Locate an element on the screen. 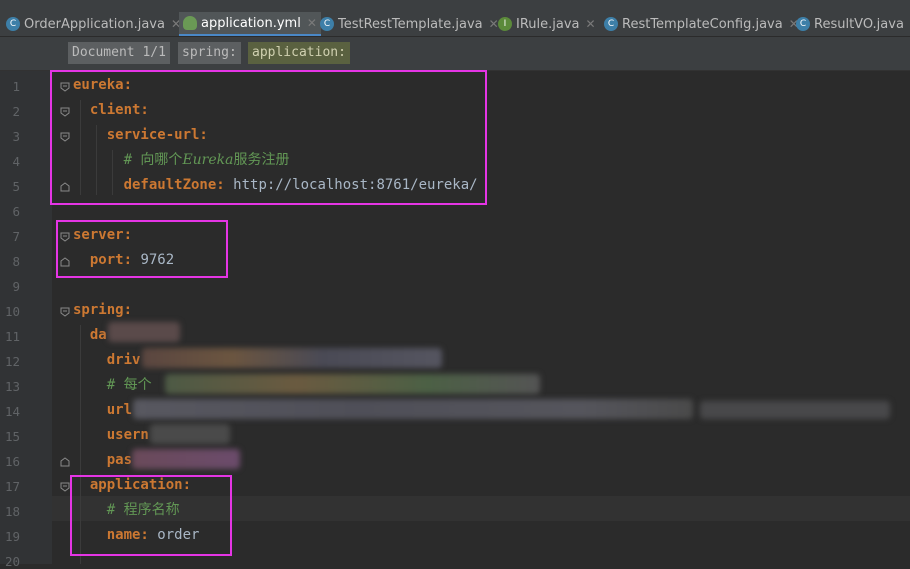 The width and height of the screenshot is (910, 569). tab-label: application.yml is located at coordinates (251, 23).